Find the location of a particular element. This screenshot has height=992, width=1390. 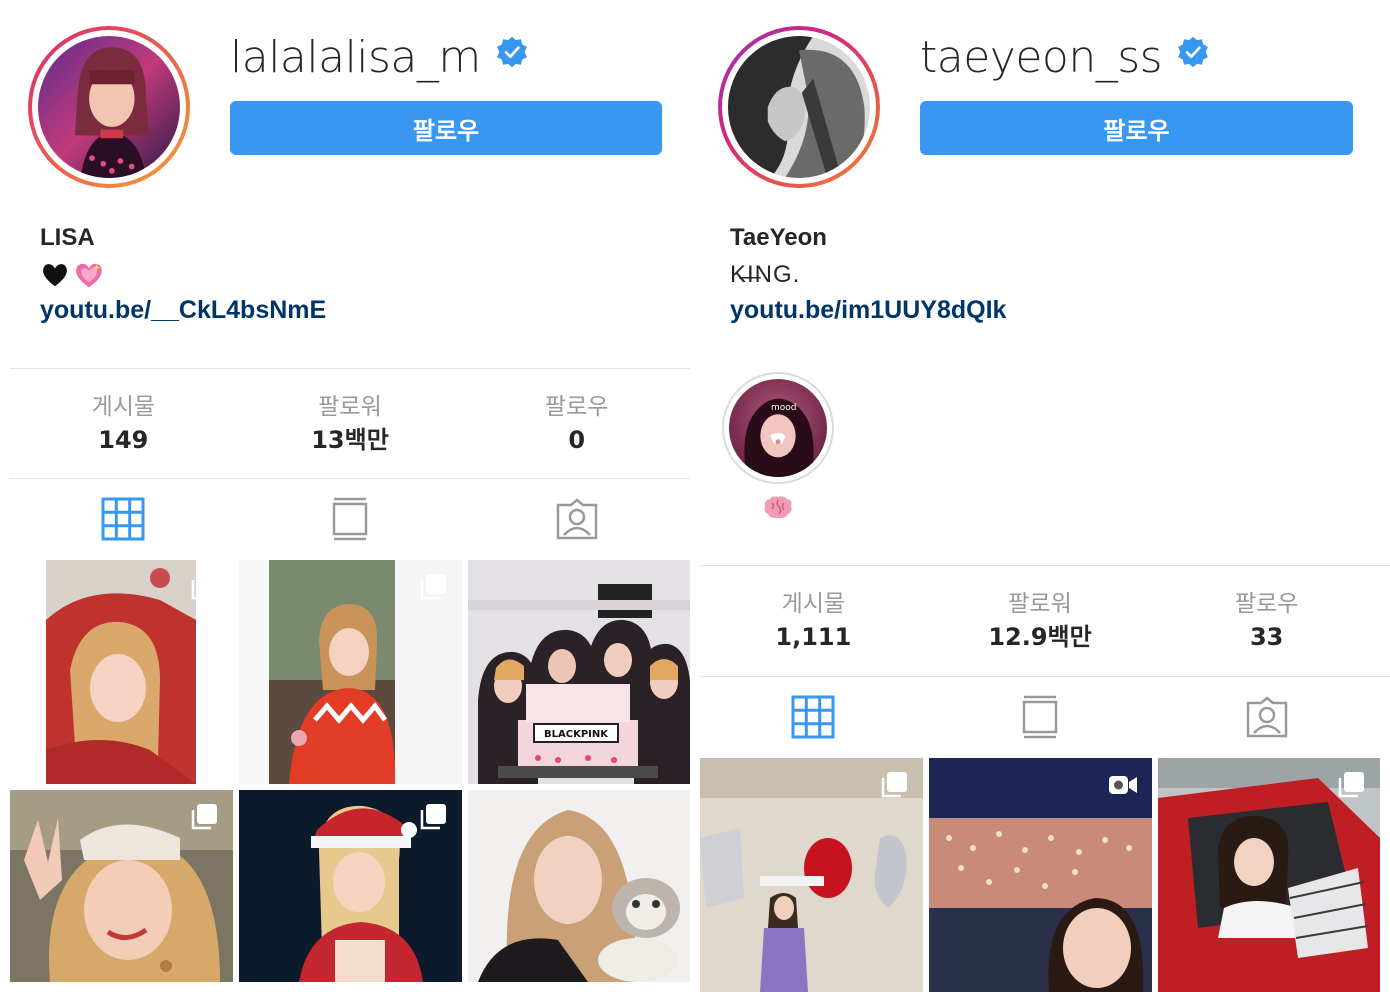

highlight-label is located at coordinates (778, 511).